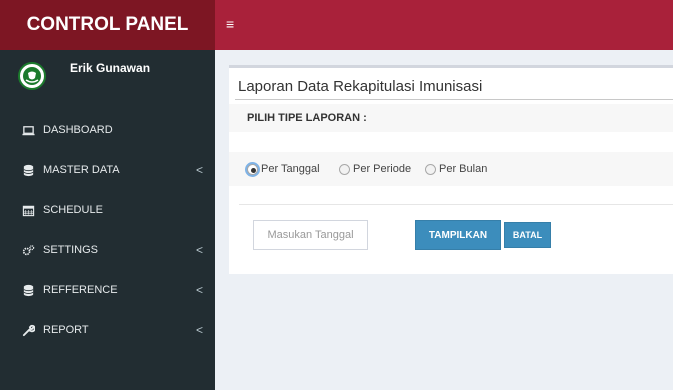  What do you see at coordinates (80, 290) in the screenshot?
I see `sidebar-item-label: REFFERENCE` at bounding box center [80, 290].